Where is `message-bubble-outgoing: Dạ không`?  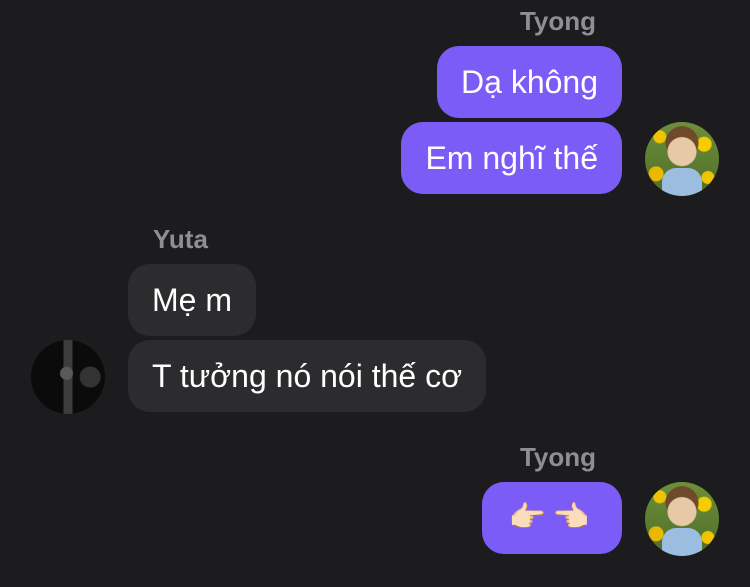
message-bubble-outgoing: Dạ không is located at coordinates (529, 82).